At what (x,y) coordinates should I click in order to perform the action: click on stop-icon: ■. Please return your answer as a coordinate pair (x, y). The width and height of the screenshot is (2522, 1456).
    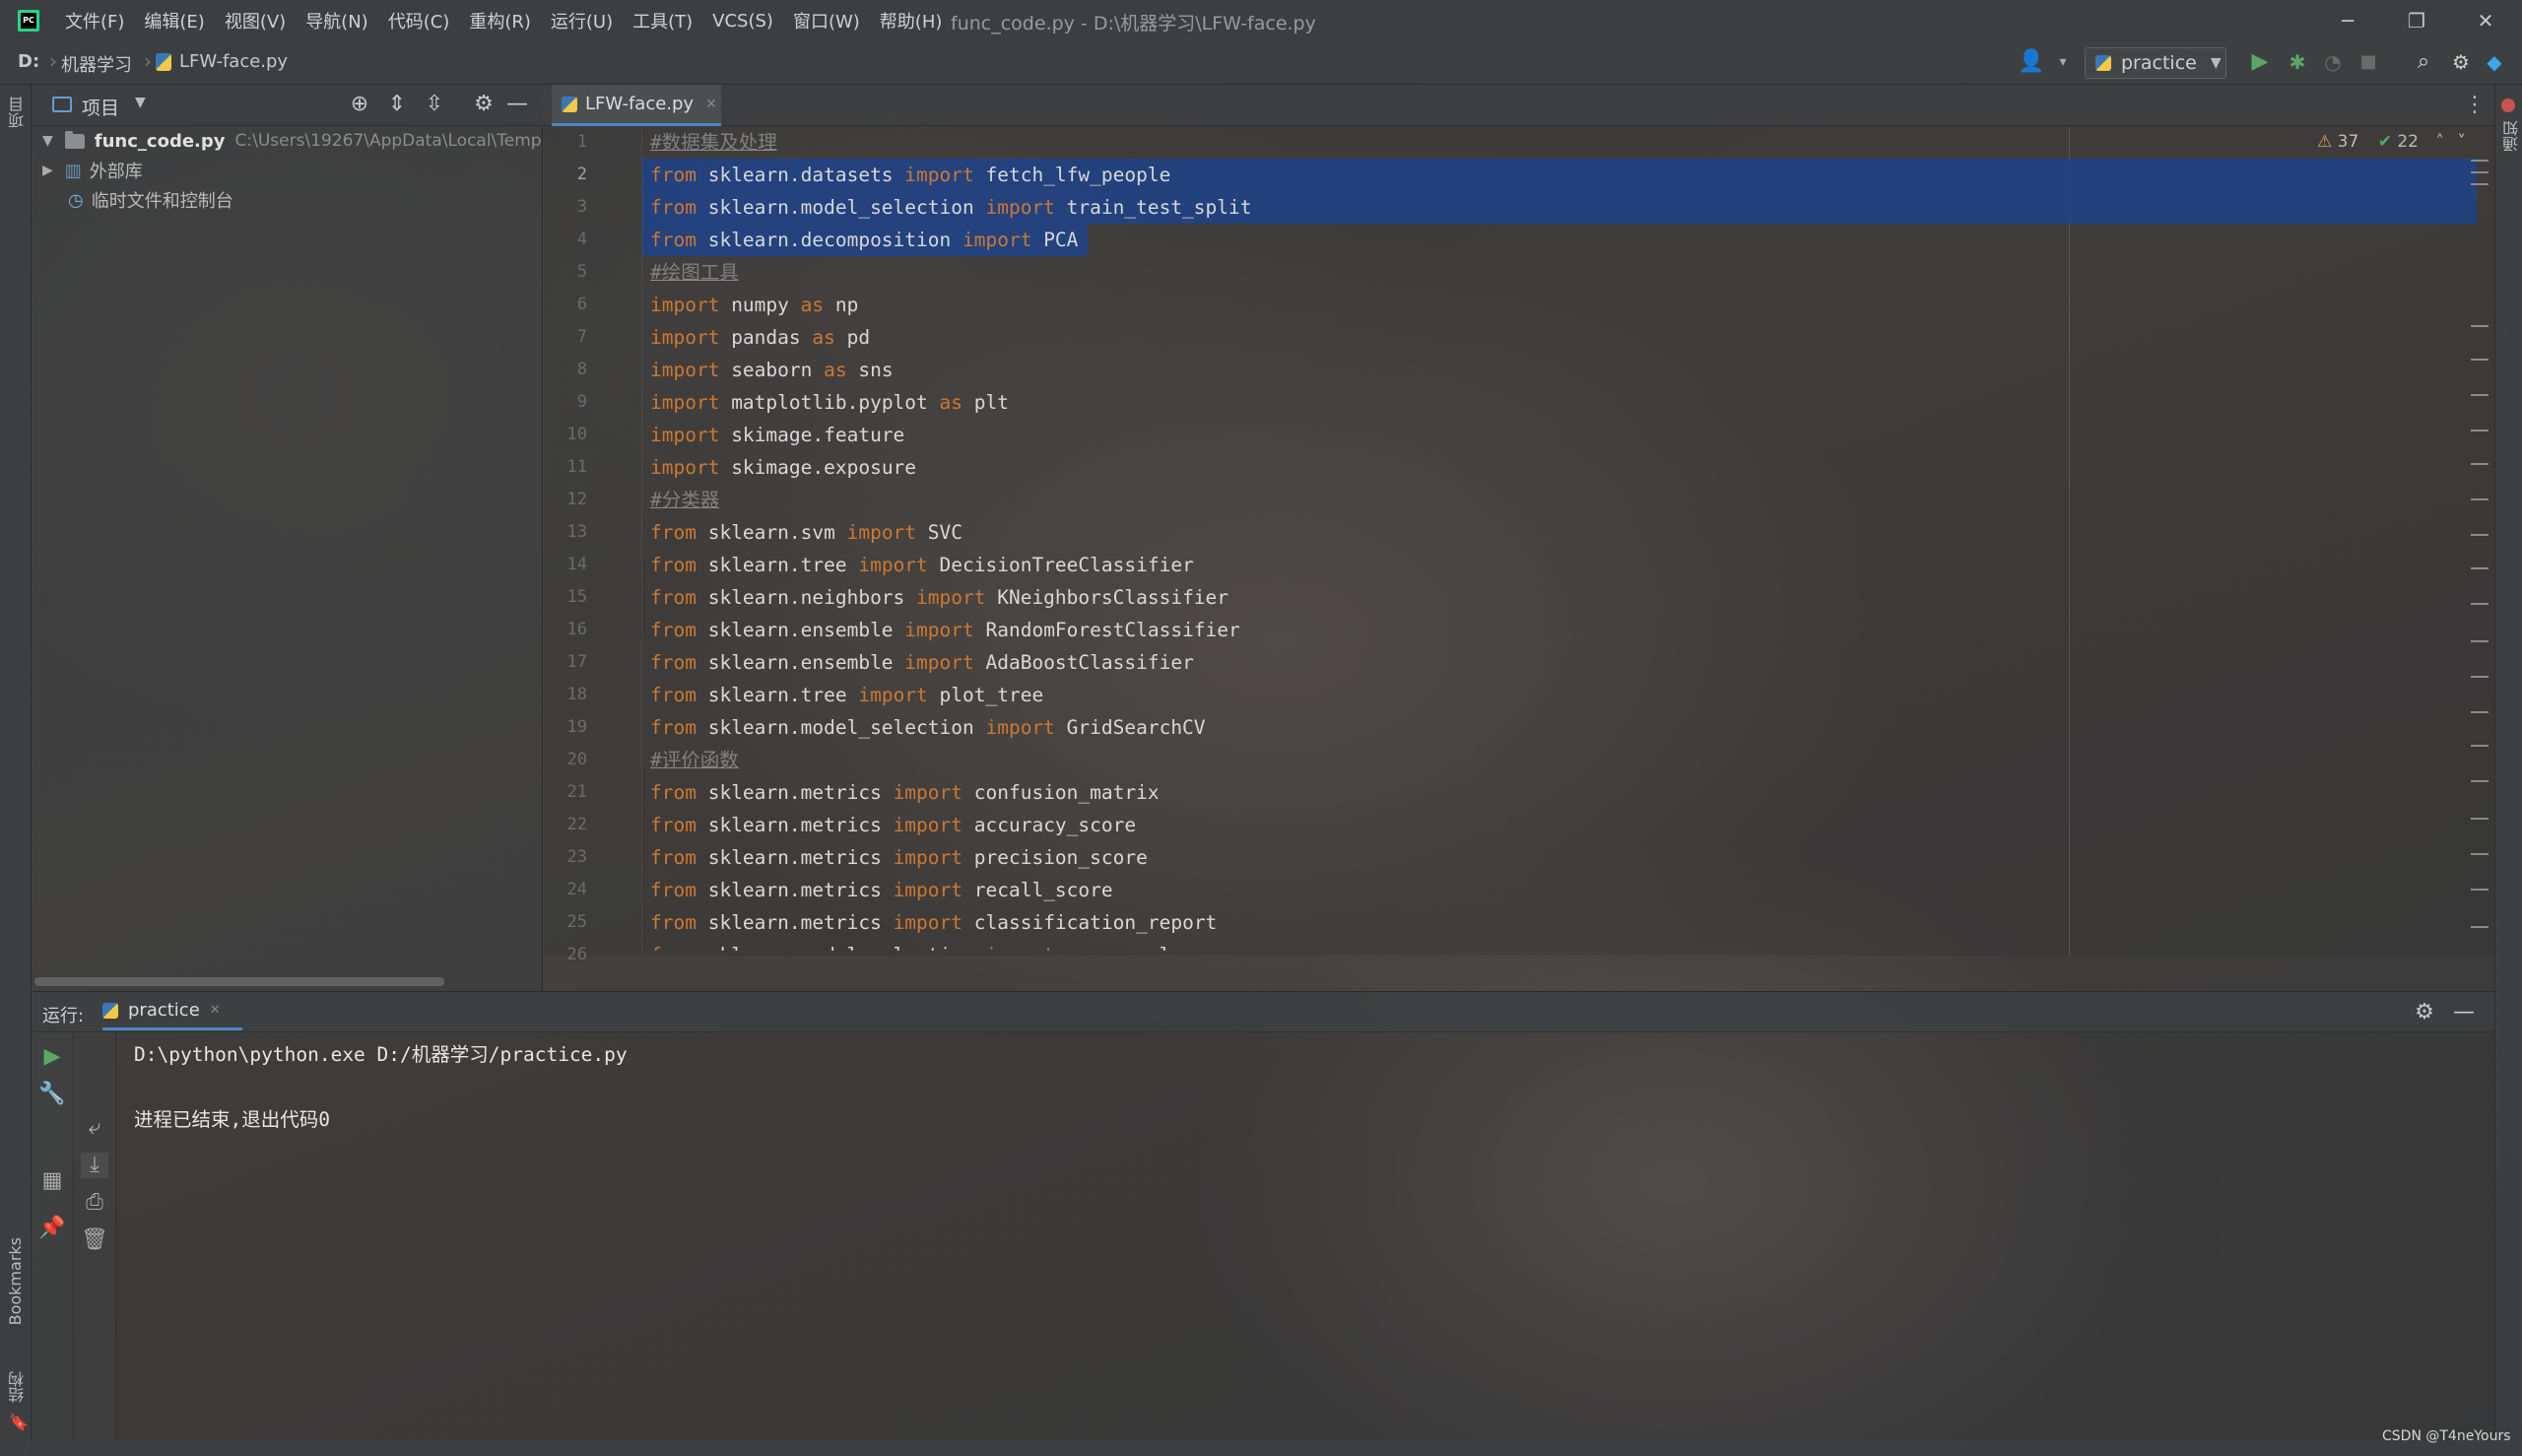
    Looking at the image, I should click on (2368, 62).